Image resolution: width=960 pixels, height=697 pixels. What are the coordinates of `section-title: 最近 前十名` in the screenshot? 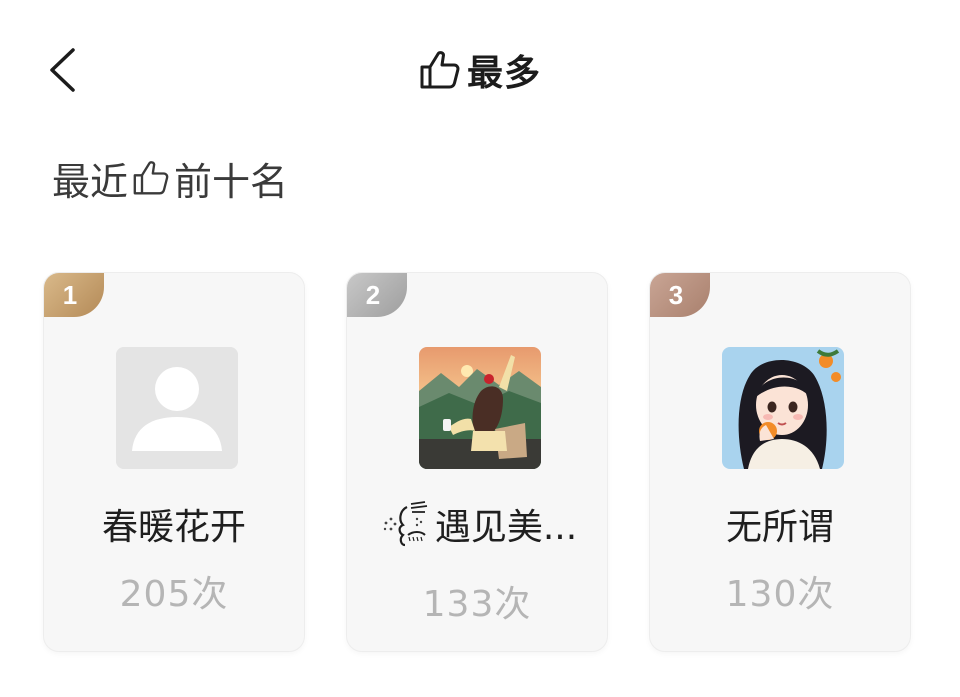 It's located at (170, 178).